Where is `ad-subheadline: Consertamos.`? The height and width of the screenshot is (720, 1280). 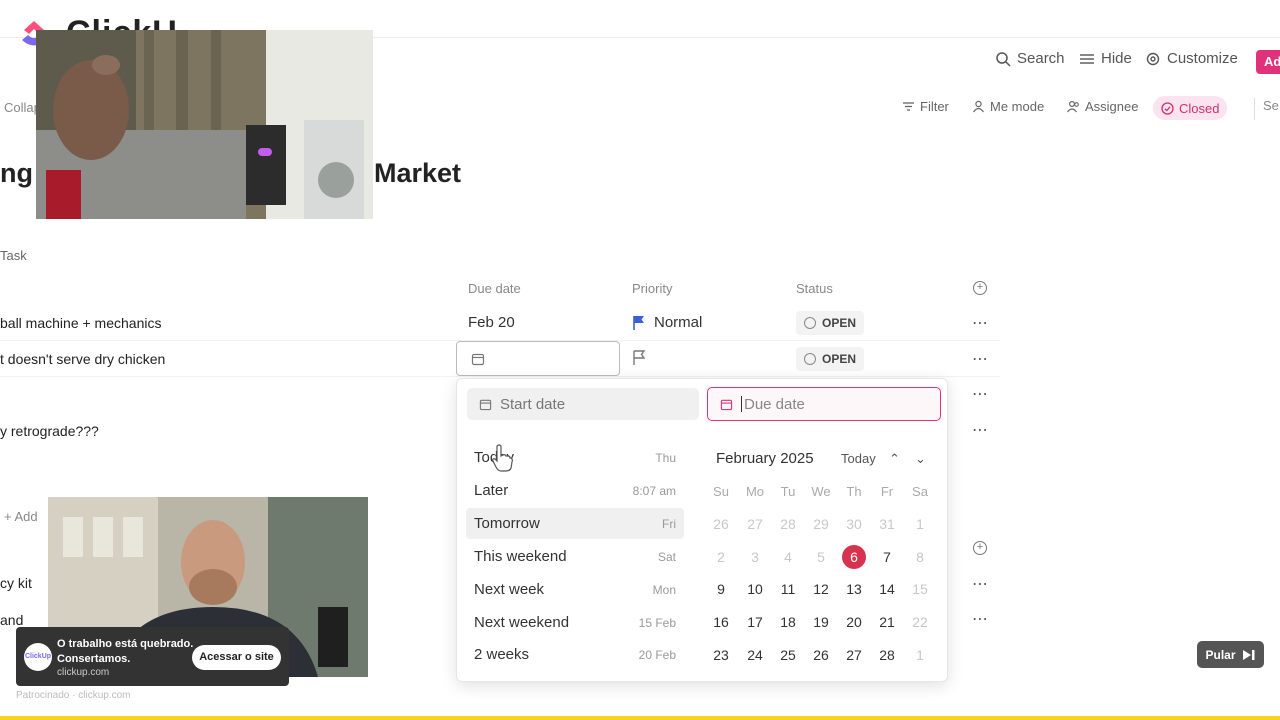 ad-subheadline: Consertamos. is located at coordinates (94, 659).